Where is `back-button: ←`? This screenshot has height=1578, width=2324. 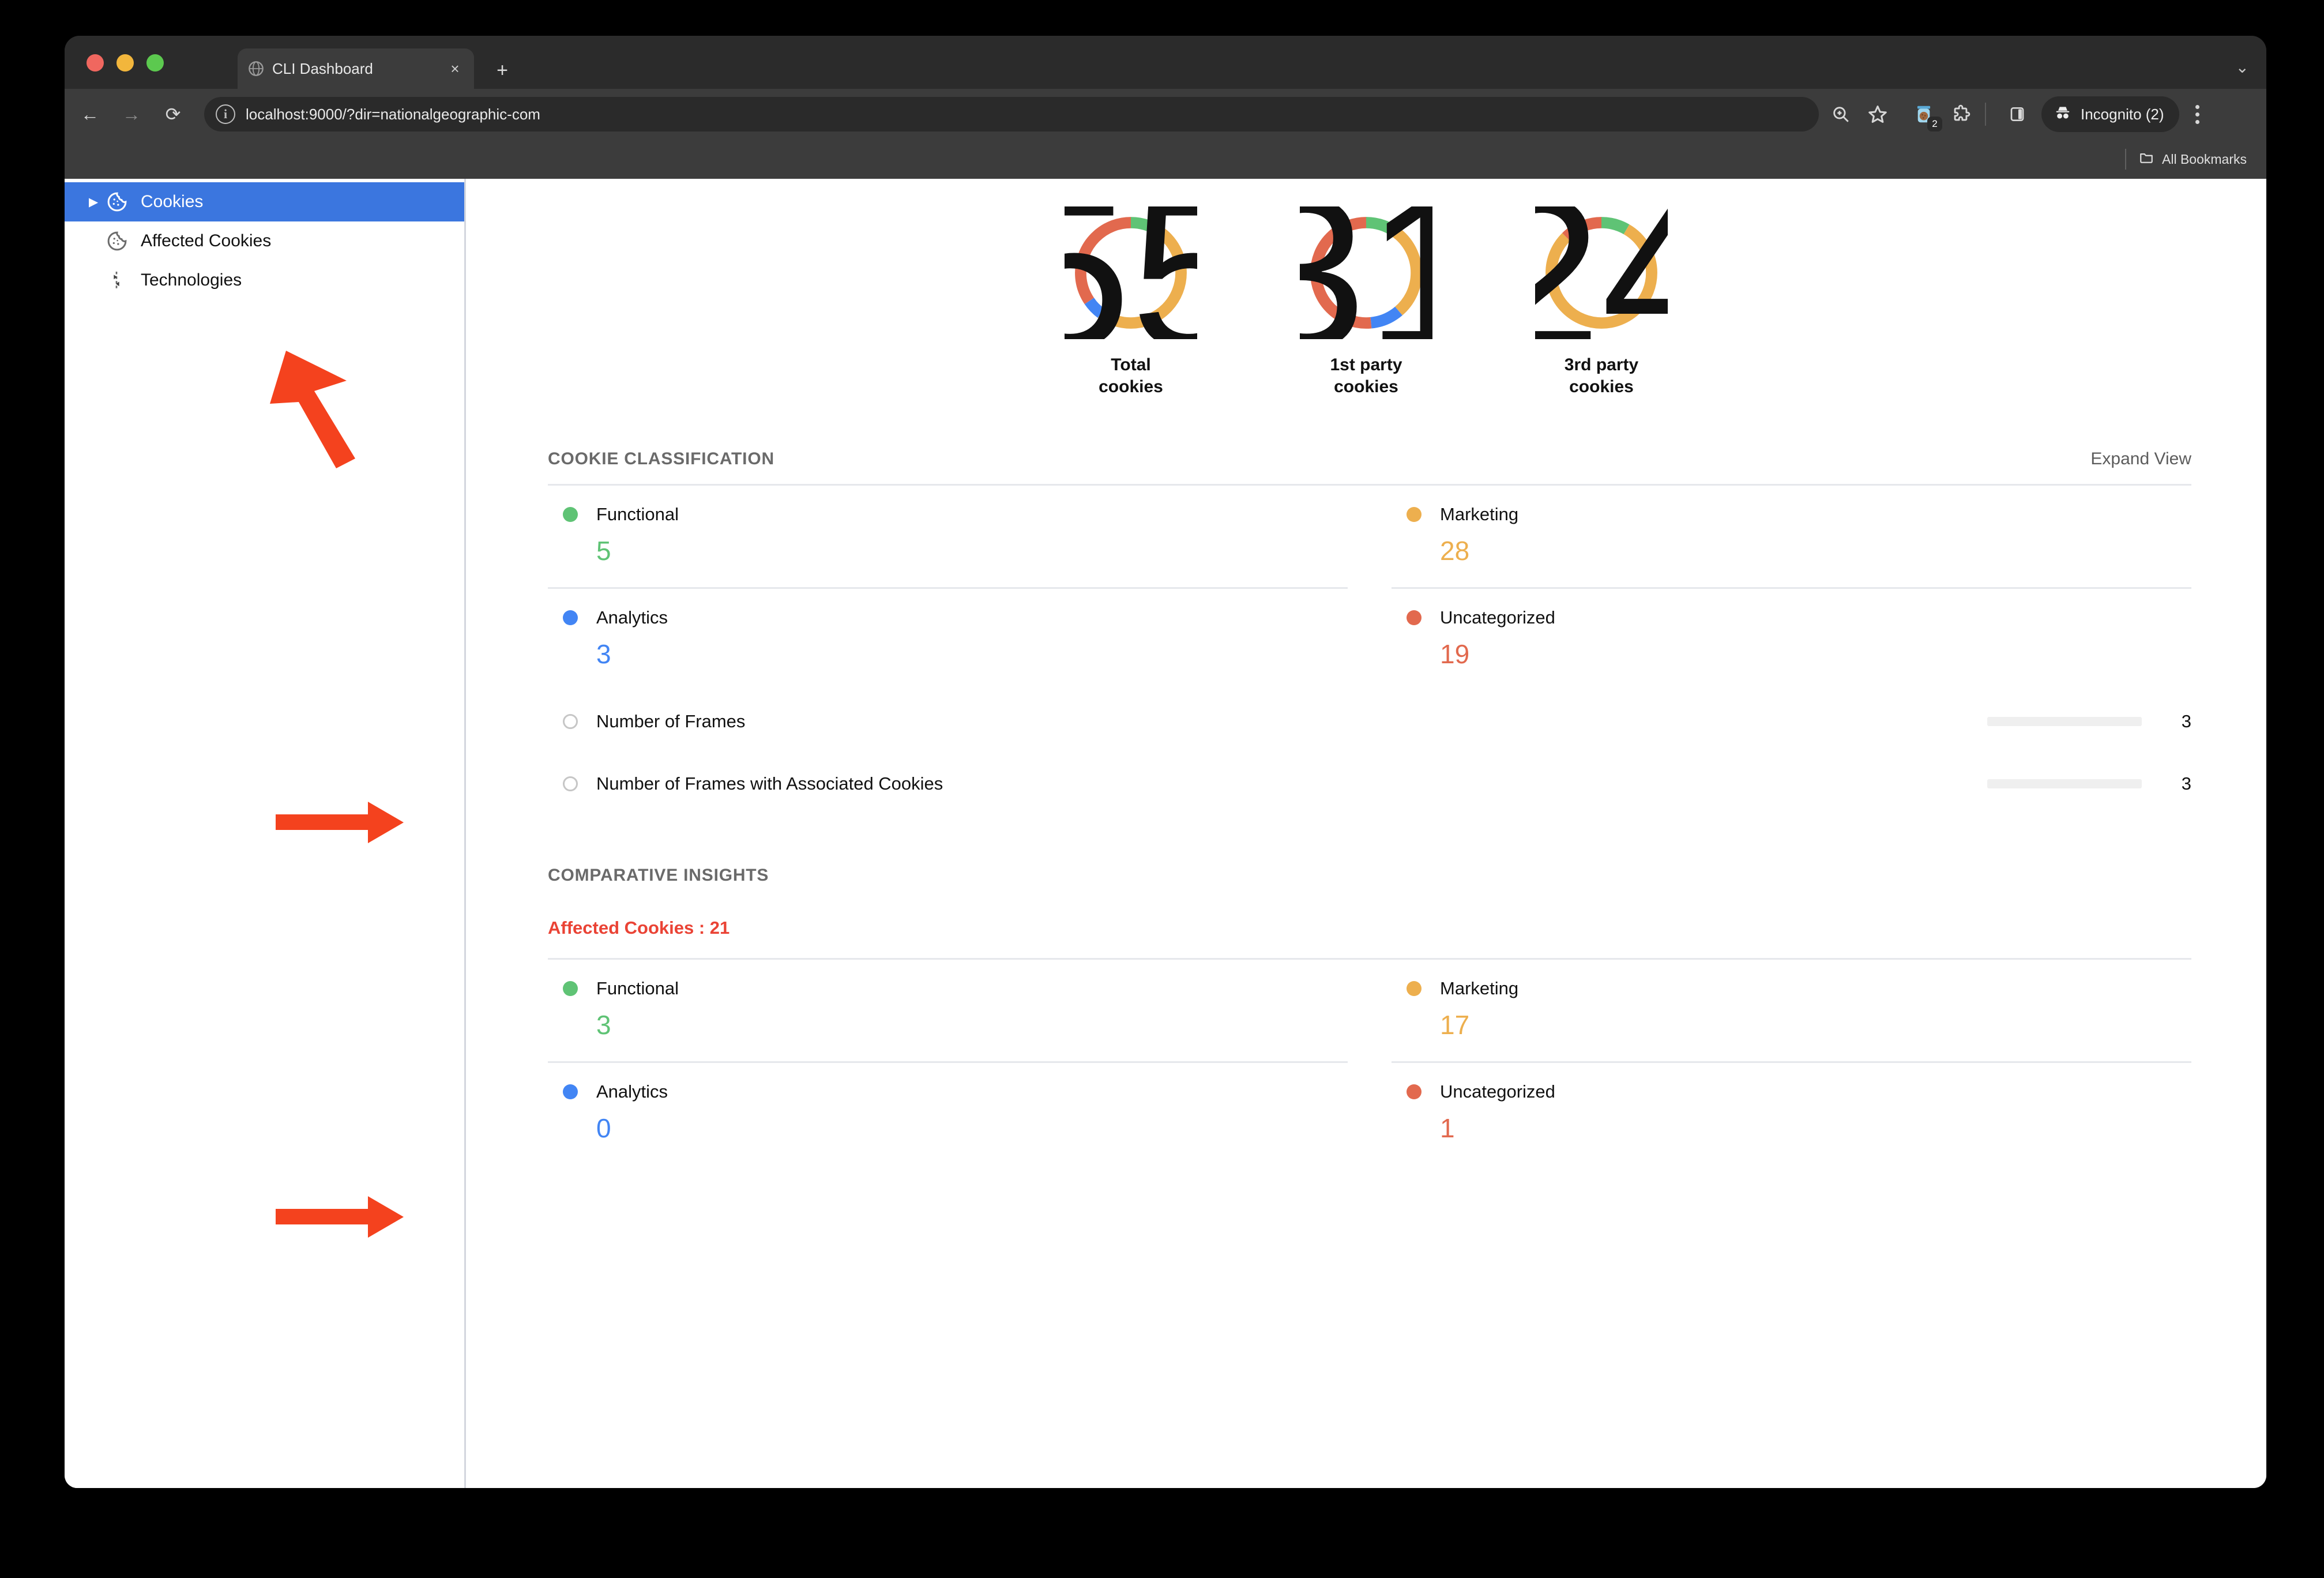
back-button: ← is located at coordinates (90, 114).